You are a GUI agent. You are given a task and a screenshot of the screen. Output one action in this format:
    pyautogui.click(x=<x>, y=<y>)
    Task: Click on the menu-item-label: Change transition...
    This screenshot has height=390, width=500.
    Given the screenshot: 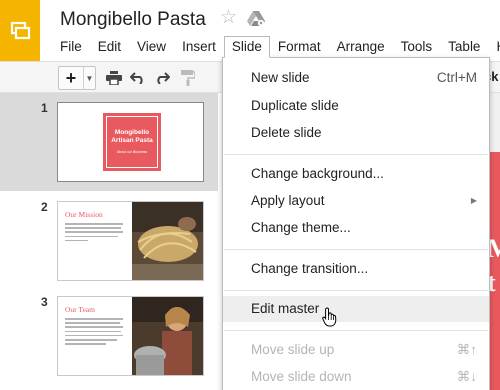 What is the action you would take?
    pyautogui.click(x=310, y=268)
    